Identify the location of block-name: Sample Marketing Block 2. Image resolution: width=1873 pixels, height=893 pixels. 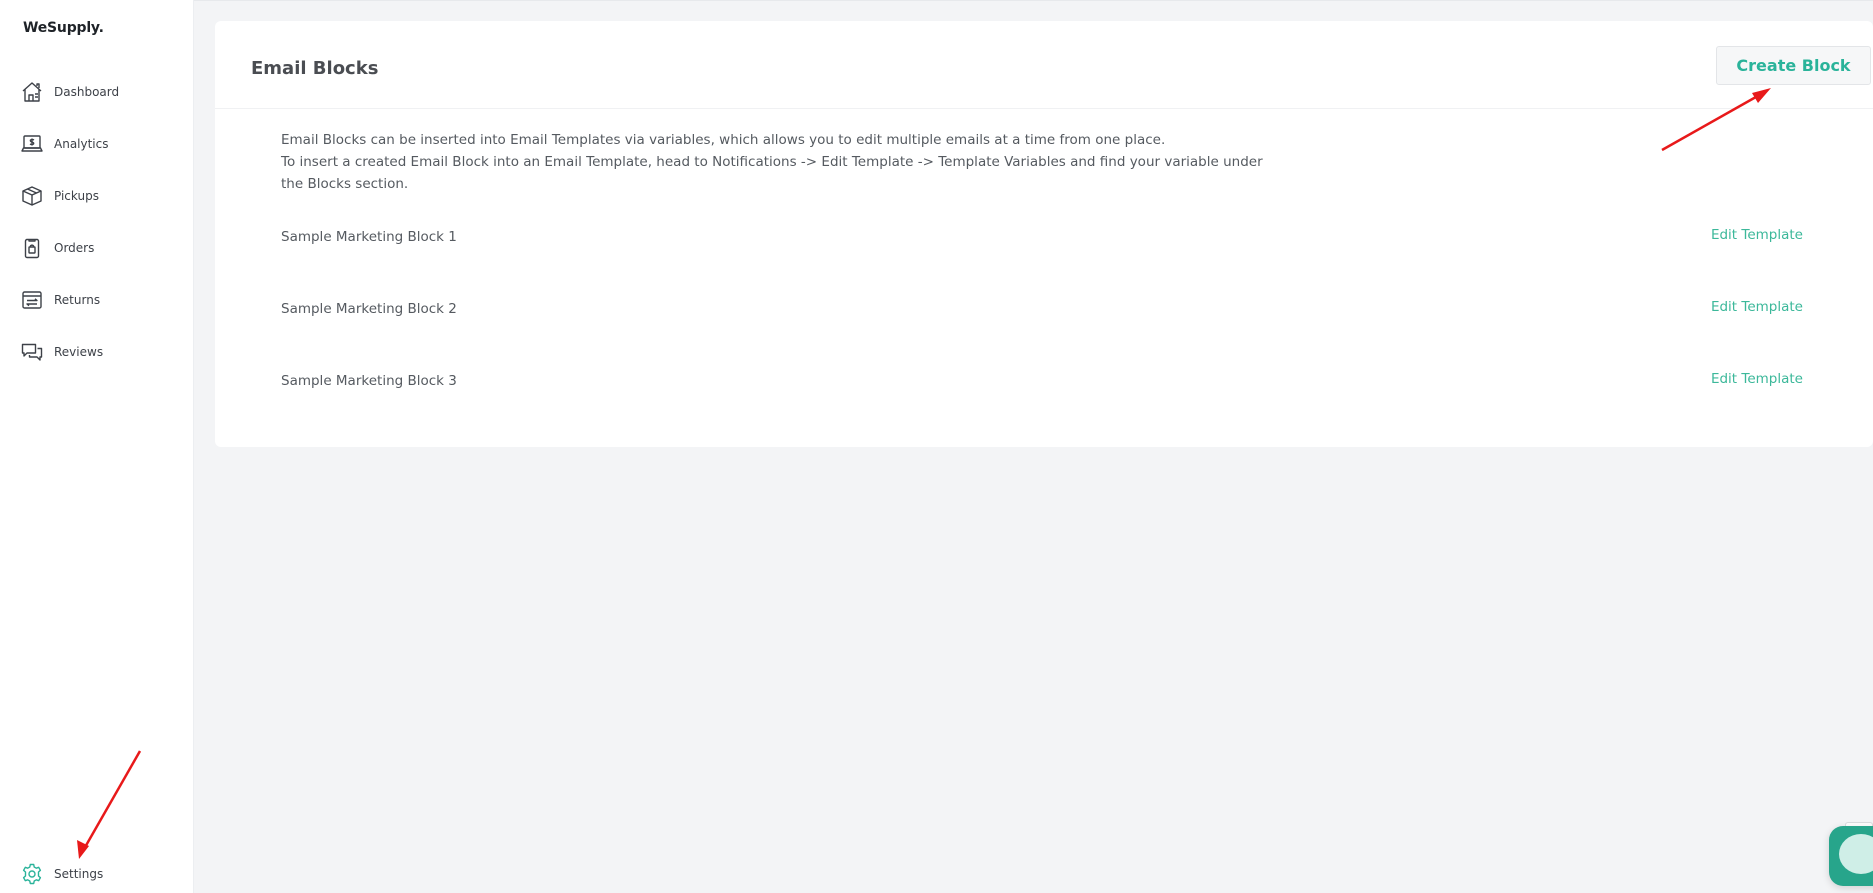
(369, 309).